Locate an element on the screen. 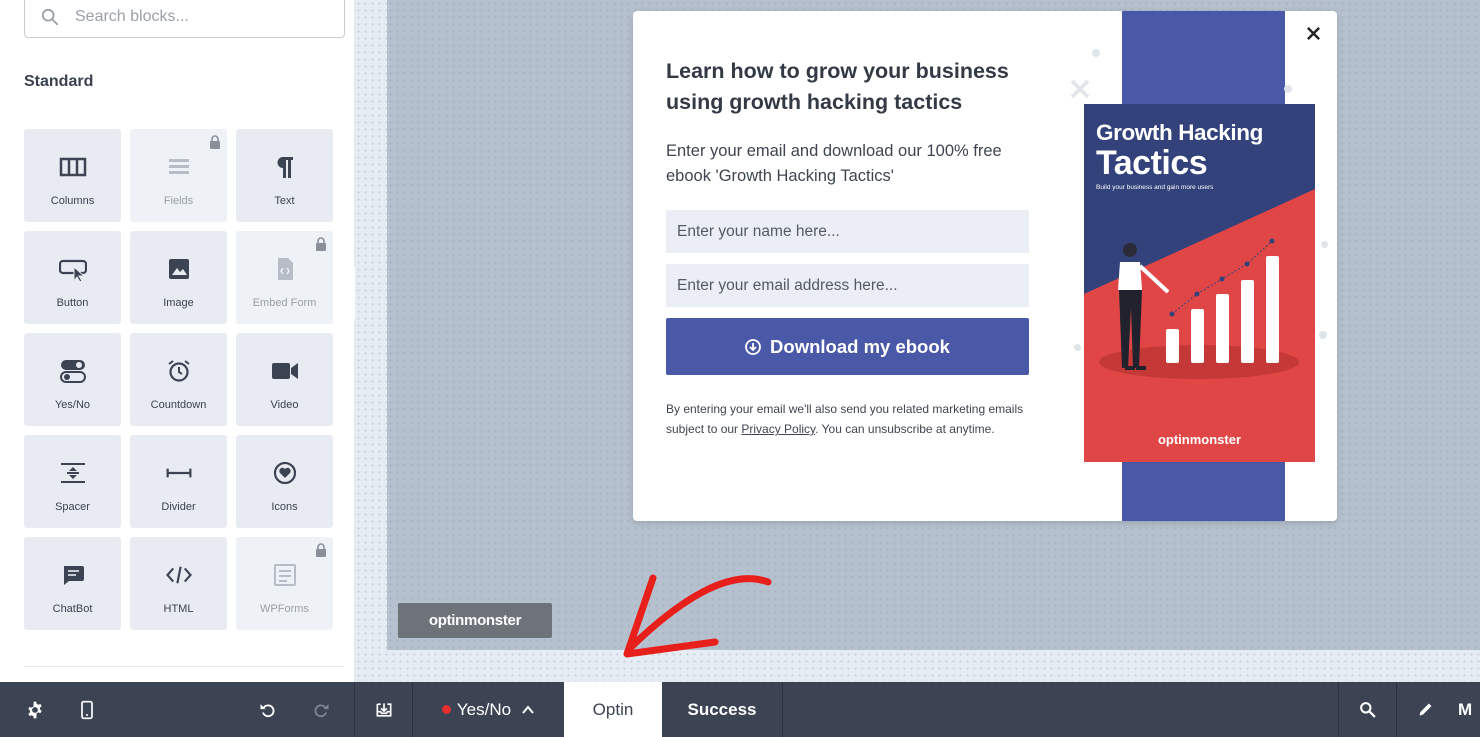 The height and width of the screenshot is (737, 1480). fine-print-text-end: . You can unsubscribe at anytime. is located at coordinates (905, 429).